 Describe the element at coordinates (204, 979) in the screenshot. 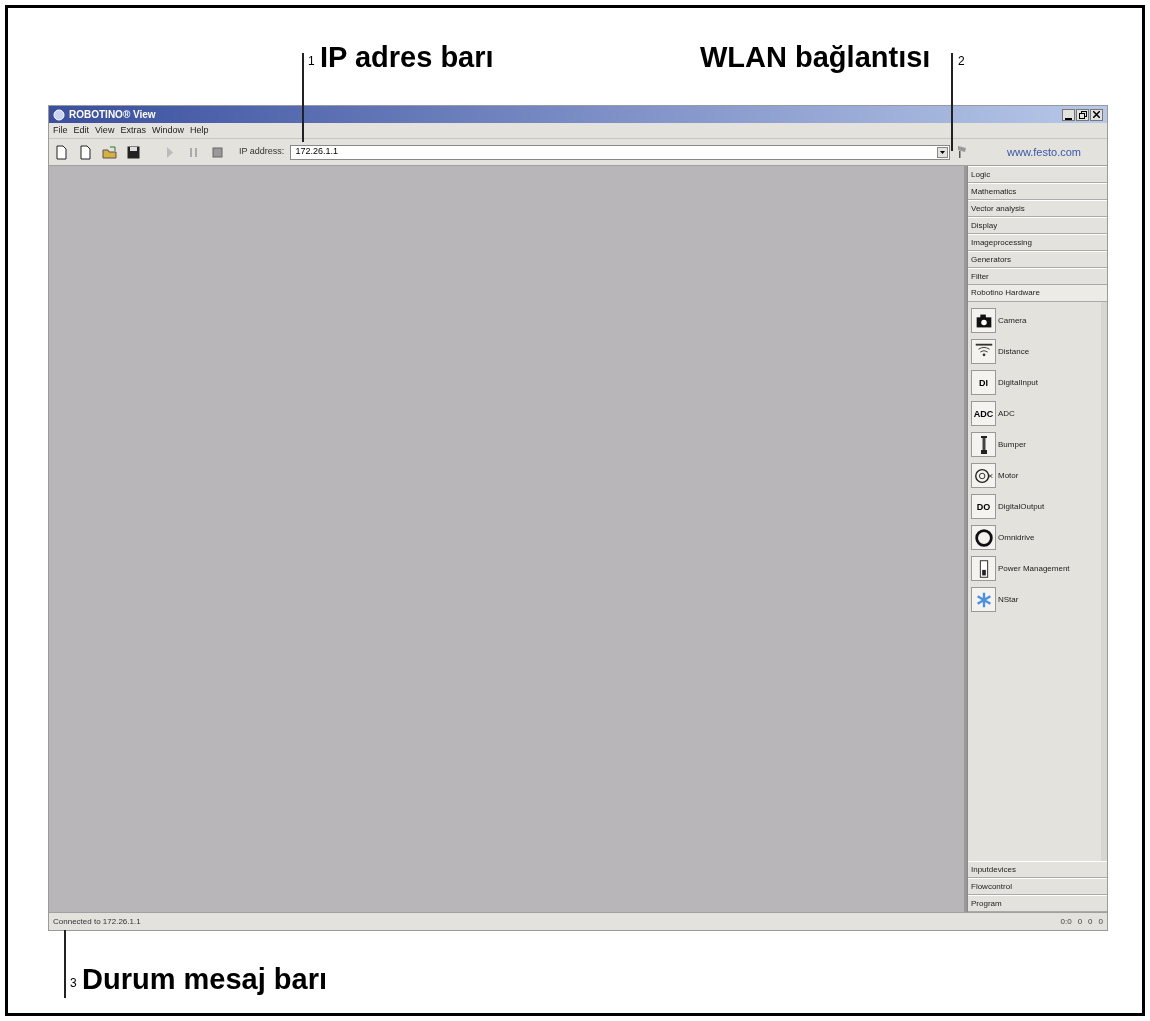

I see `callout-label: Durum mesaj barı` at that location.